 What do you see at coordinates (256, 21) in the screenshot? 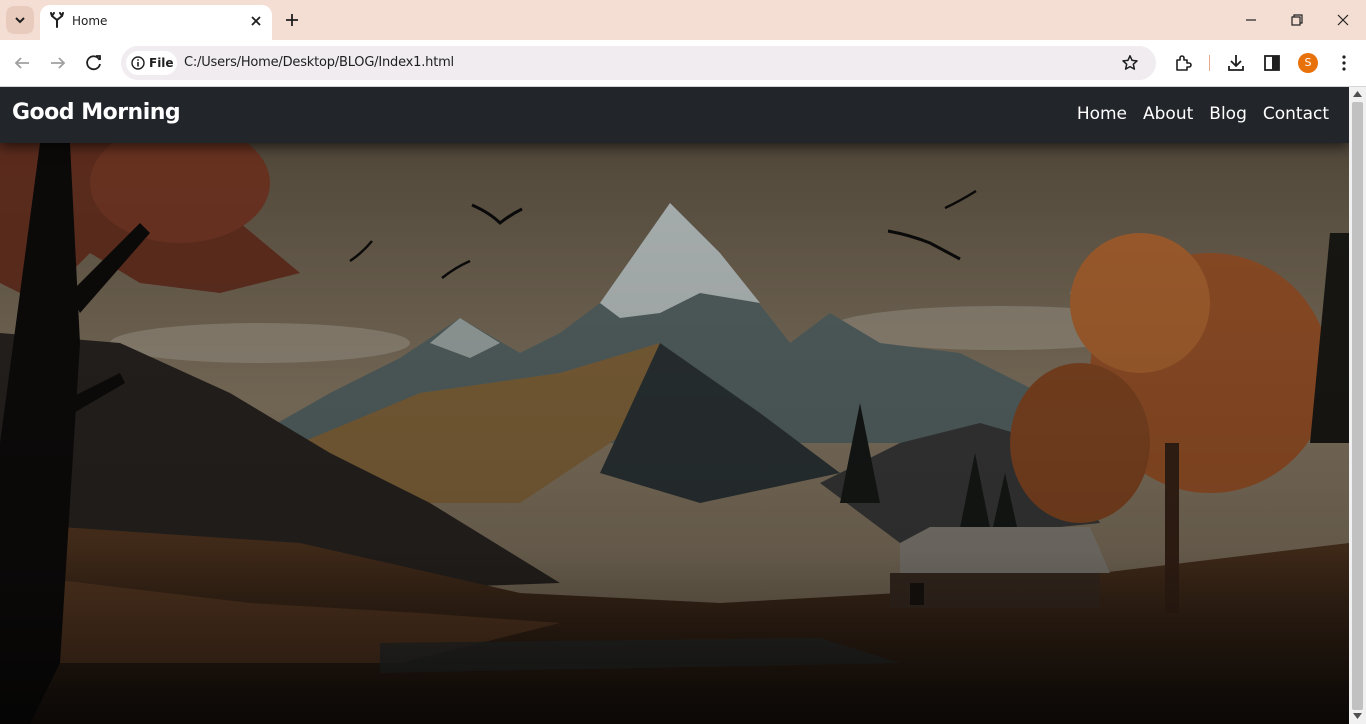
I see `close-tab-icon` at bounding box center [256, 21].